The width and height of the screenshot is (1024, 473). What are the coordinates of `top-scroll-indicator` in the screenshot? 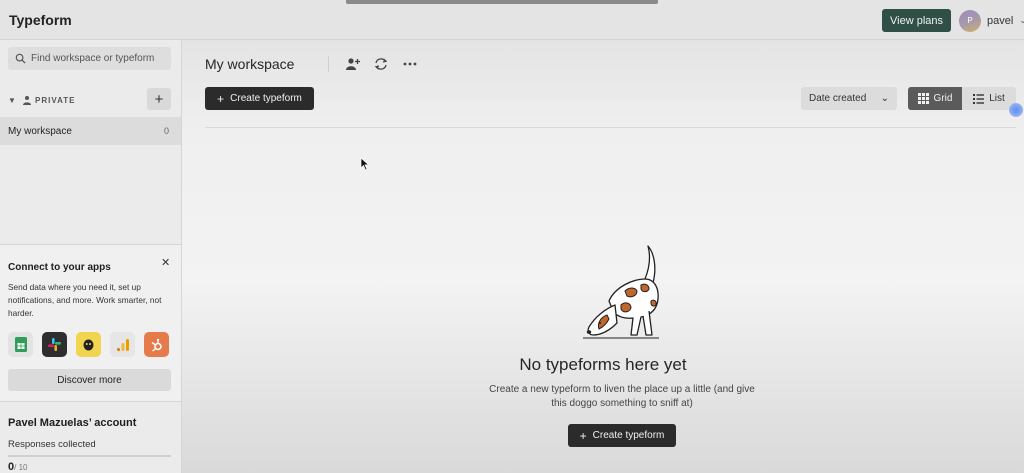 It's located at (502, 2).